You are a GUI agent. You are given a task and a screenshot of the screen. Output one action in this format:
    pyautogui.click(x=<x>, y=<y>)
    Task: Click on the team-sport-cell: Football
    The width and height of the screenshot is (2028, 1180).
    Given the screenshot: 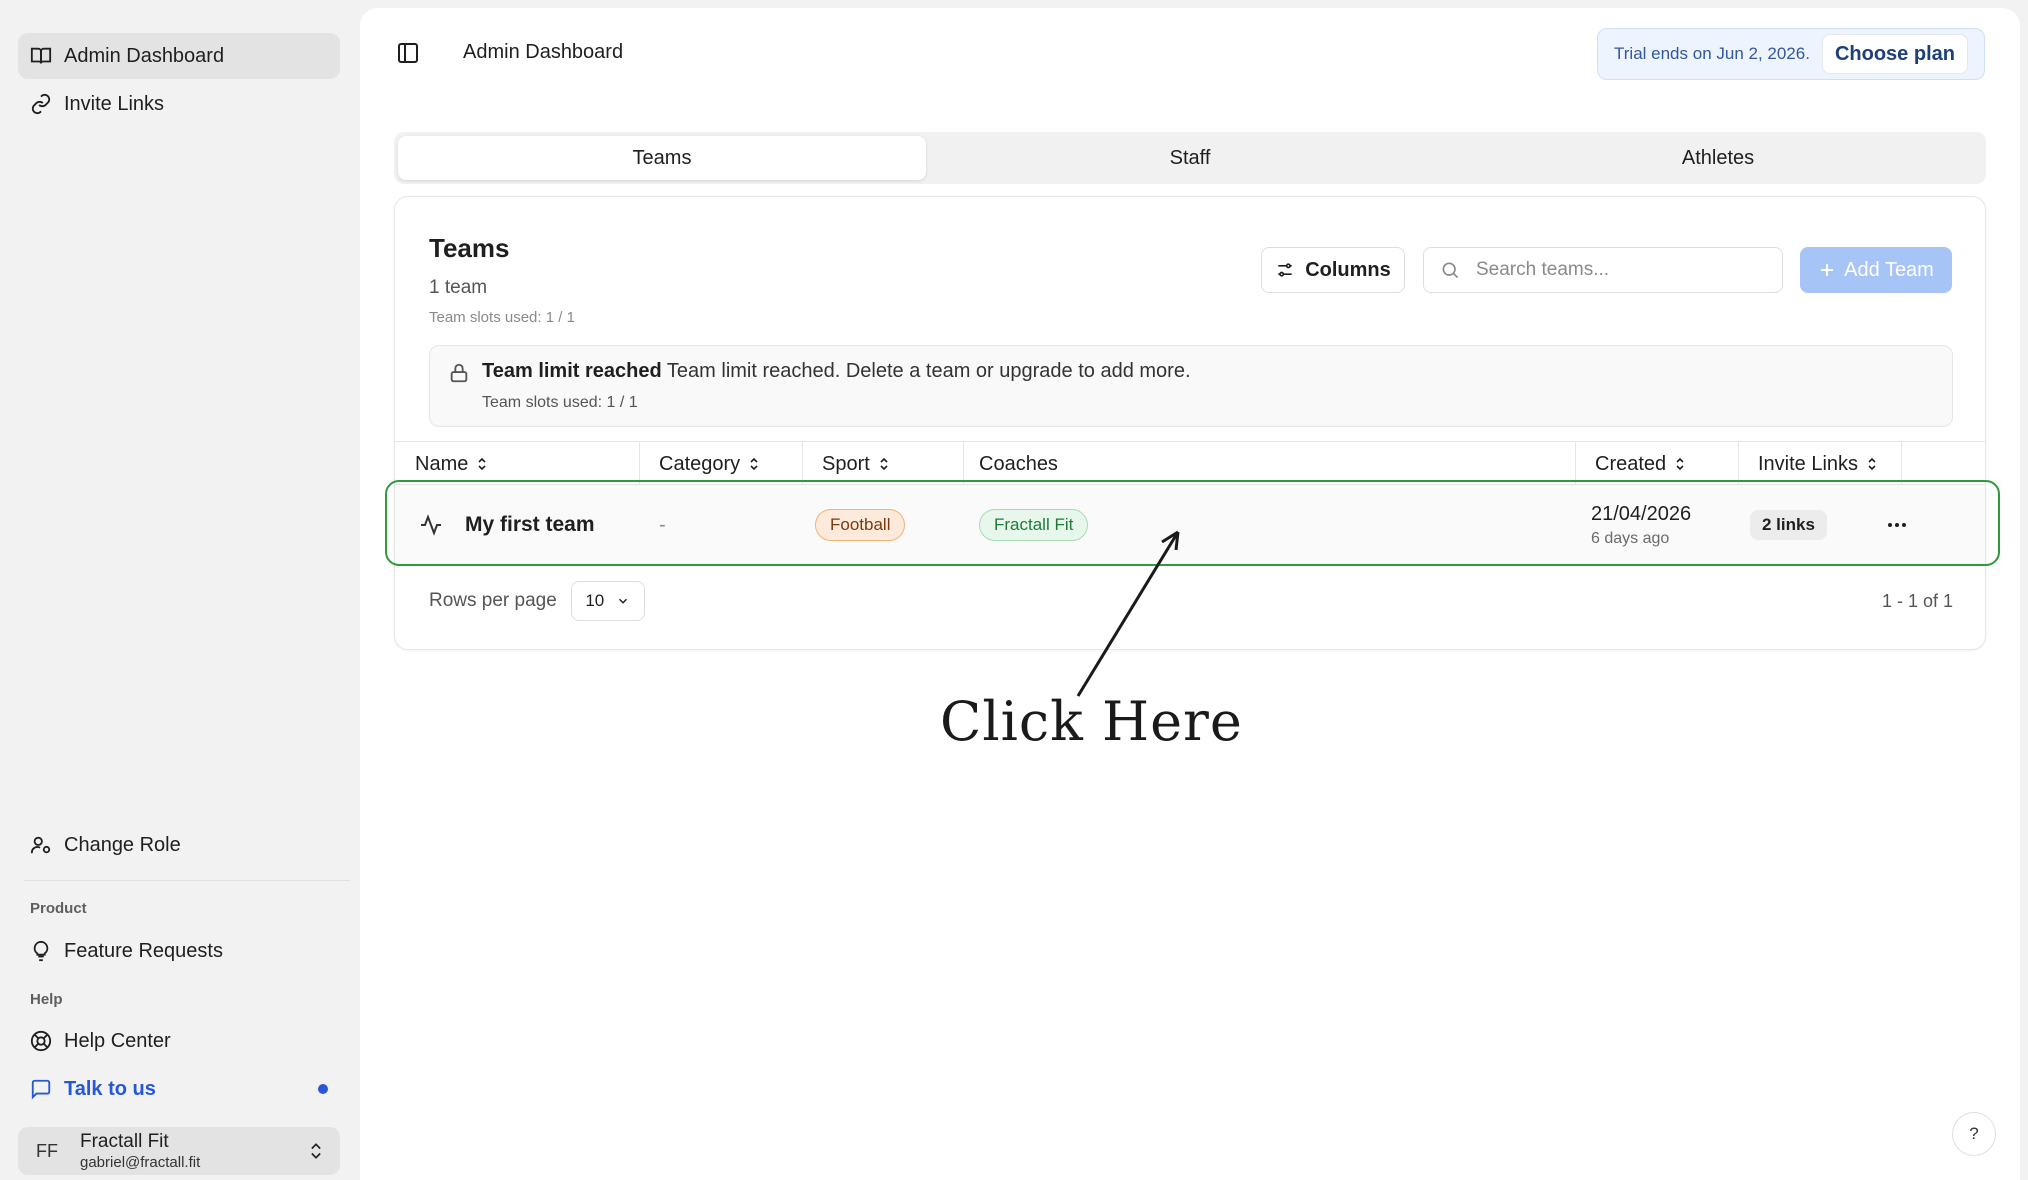 What is the action you would take?
    pyautogui.click(x=860, y=525)
    